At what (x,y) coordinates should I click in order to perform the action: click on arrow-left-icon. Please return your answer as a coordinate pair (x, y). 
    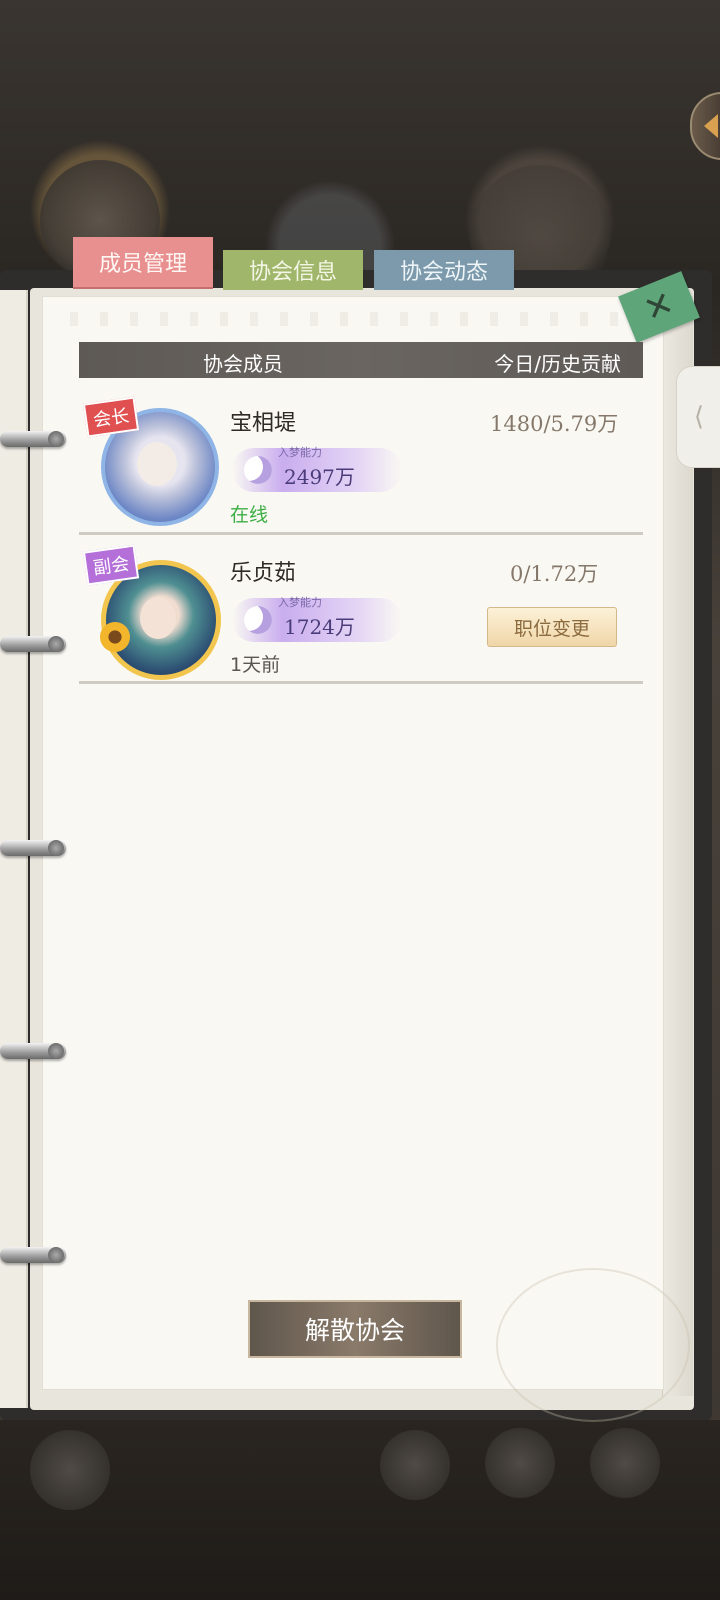
    Looking at the image, I should click on (711, 126).